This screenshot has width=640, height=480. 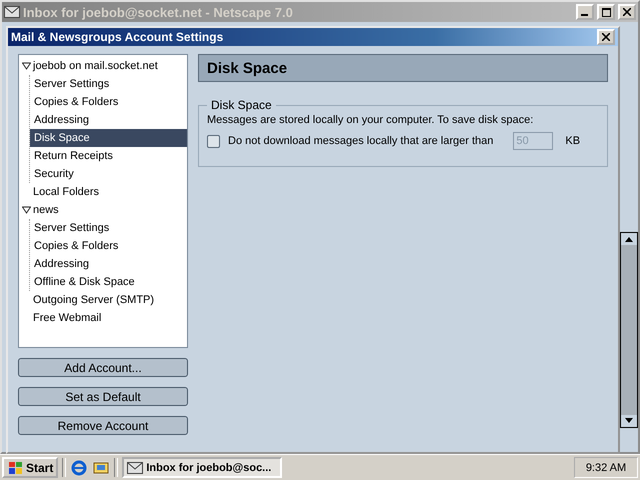 I want to click on account-button: Set as Default, so click(x=103, y=396).